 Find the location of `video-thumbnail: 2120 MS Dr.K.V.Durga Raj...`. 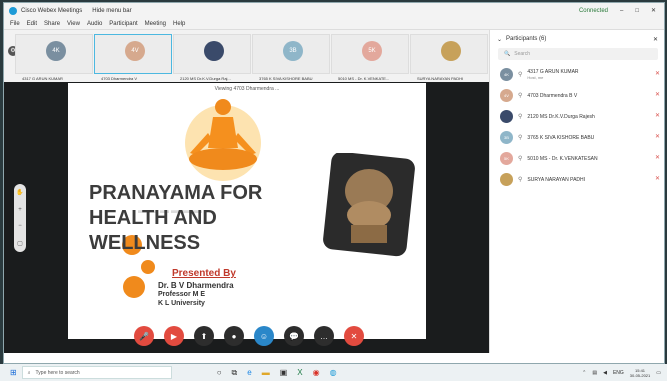

video-thumbnail: 2120 MS Dr.K.V.Durga Raj... is located at coordinates (212, 57).